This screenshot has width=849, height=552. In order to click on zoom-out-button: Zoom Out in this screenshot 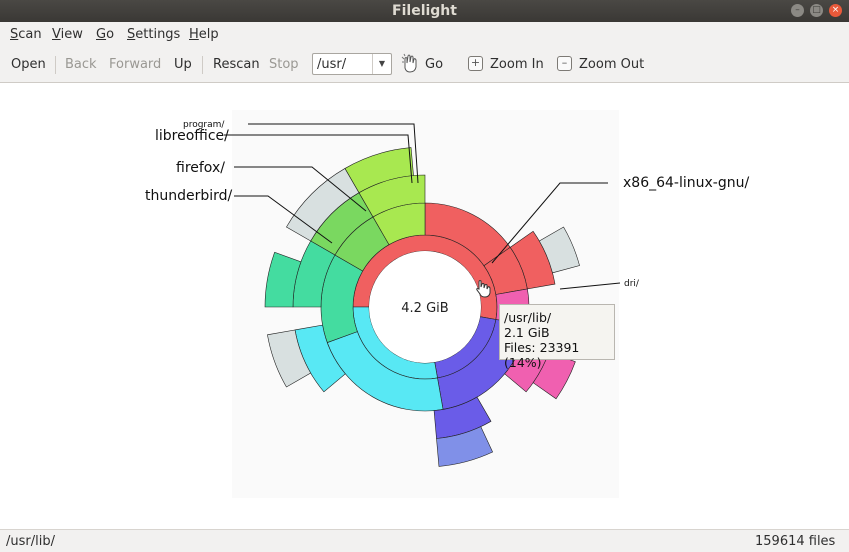, I will do `click(611, 64)`.